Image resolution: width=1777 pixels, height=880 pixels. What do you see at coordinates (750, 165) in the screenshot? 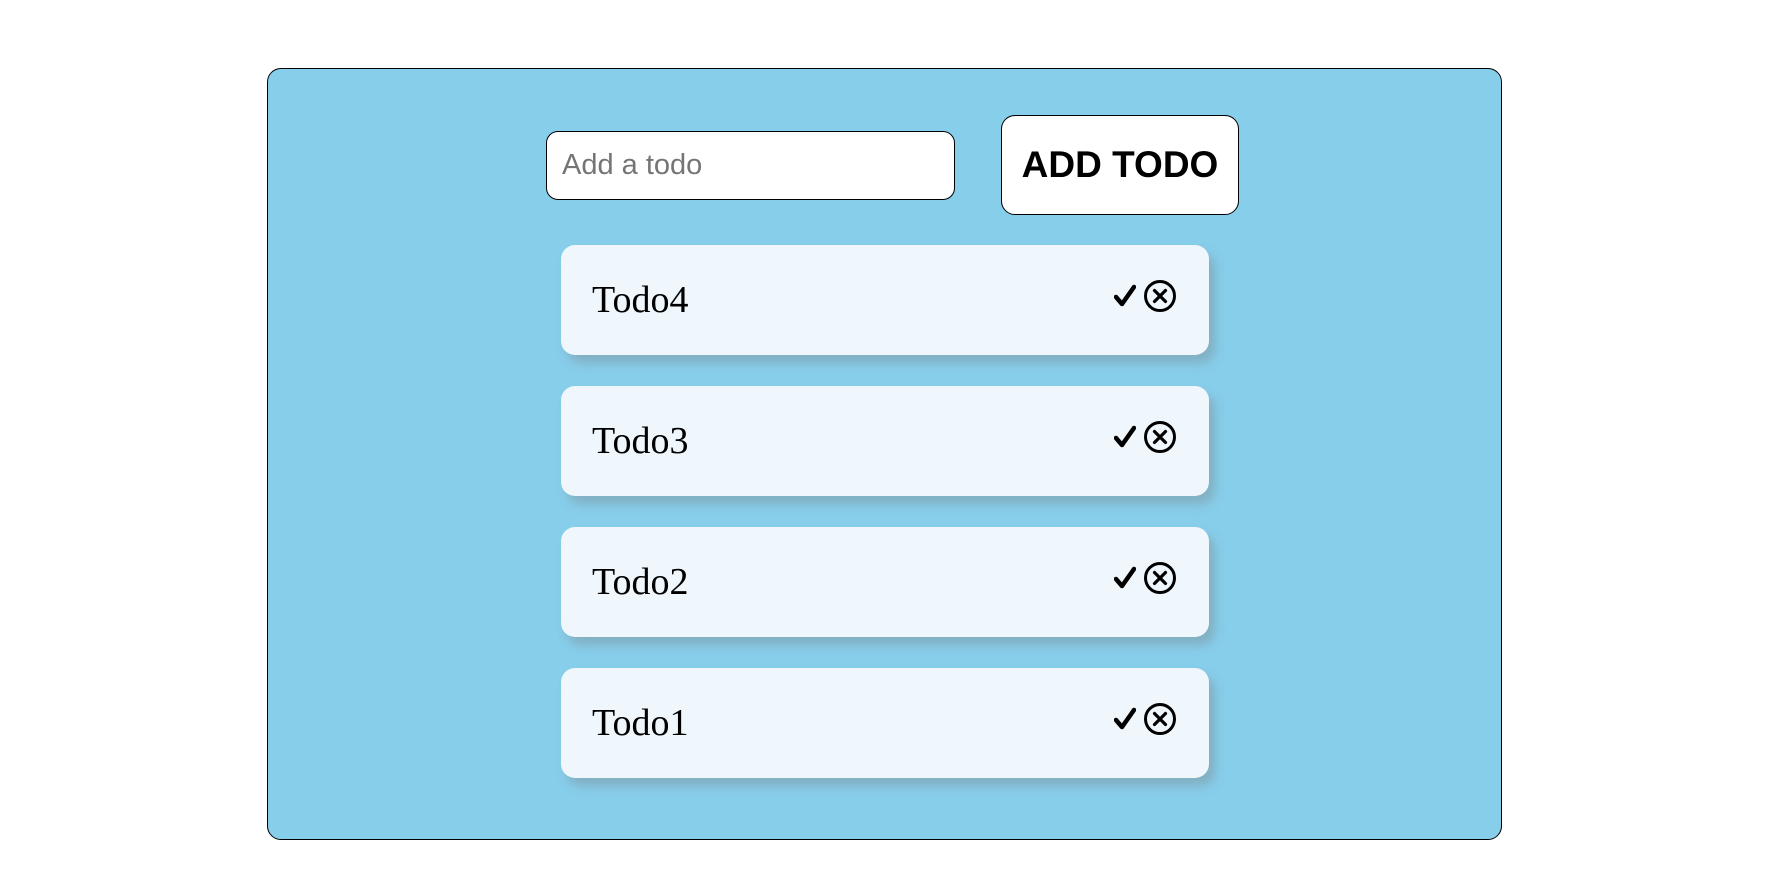
I see `todo-input` at bounding box center [750, 165].